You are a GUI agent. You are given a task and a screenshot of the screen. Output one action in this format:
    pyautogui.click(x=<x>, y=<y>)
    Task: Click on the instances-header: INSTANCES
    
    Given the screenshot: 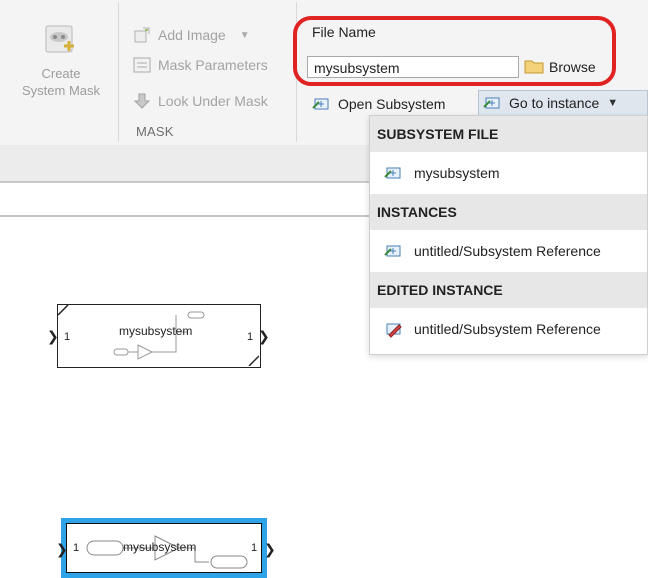 What is the action you would take?
    pyautogui.click(x=508, y=212)
    